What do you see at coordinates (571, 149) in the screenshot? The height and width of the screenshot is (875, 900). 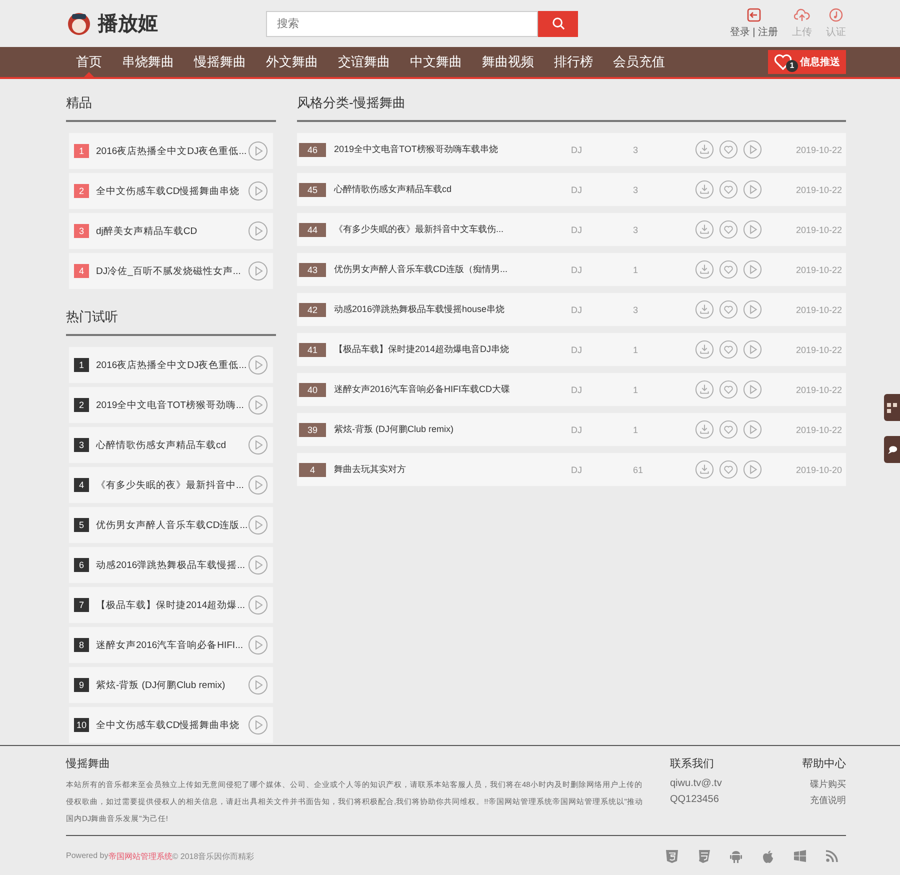 I see `track-row: 46 2019全中文电音TOT榜猴哥劲嗨车载串烧 DJ 3 2019-10-22` at bounding box center [571, 149].